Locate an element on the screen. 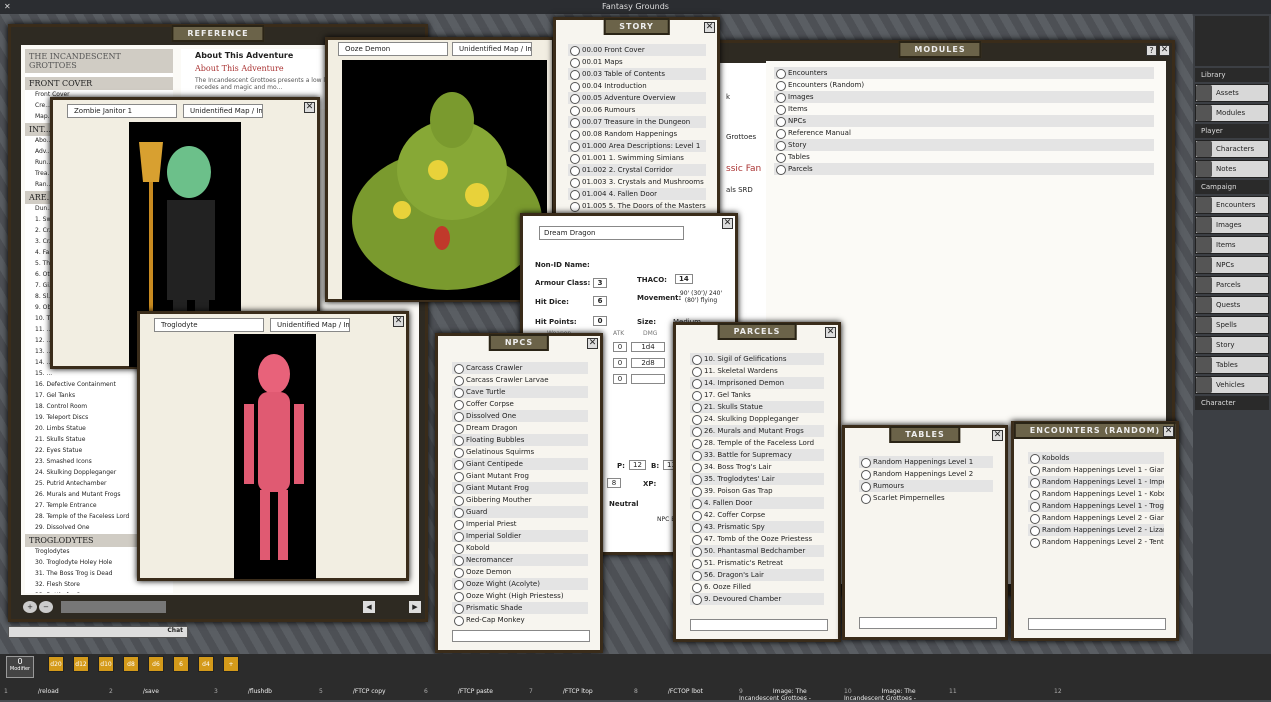  npc-item: Red-Cap Monkey is located at coordinates (520, 620).